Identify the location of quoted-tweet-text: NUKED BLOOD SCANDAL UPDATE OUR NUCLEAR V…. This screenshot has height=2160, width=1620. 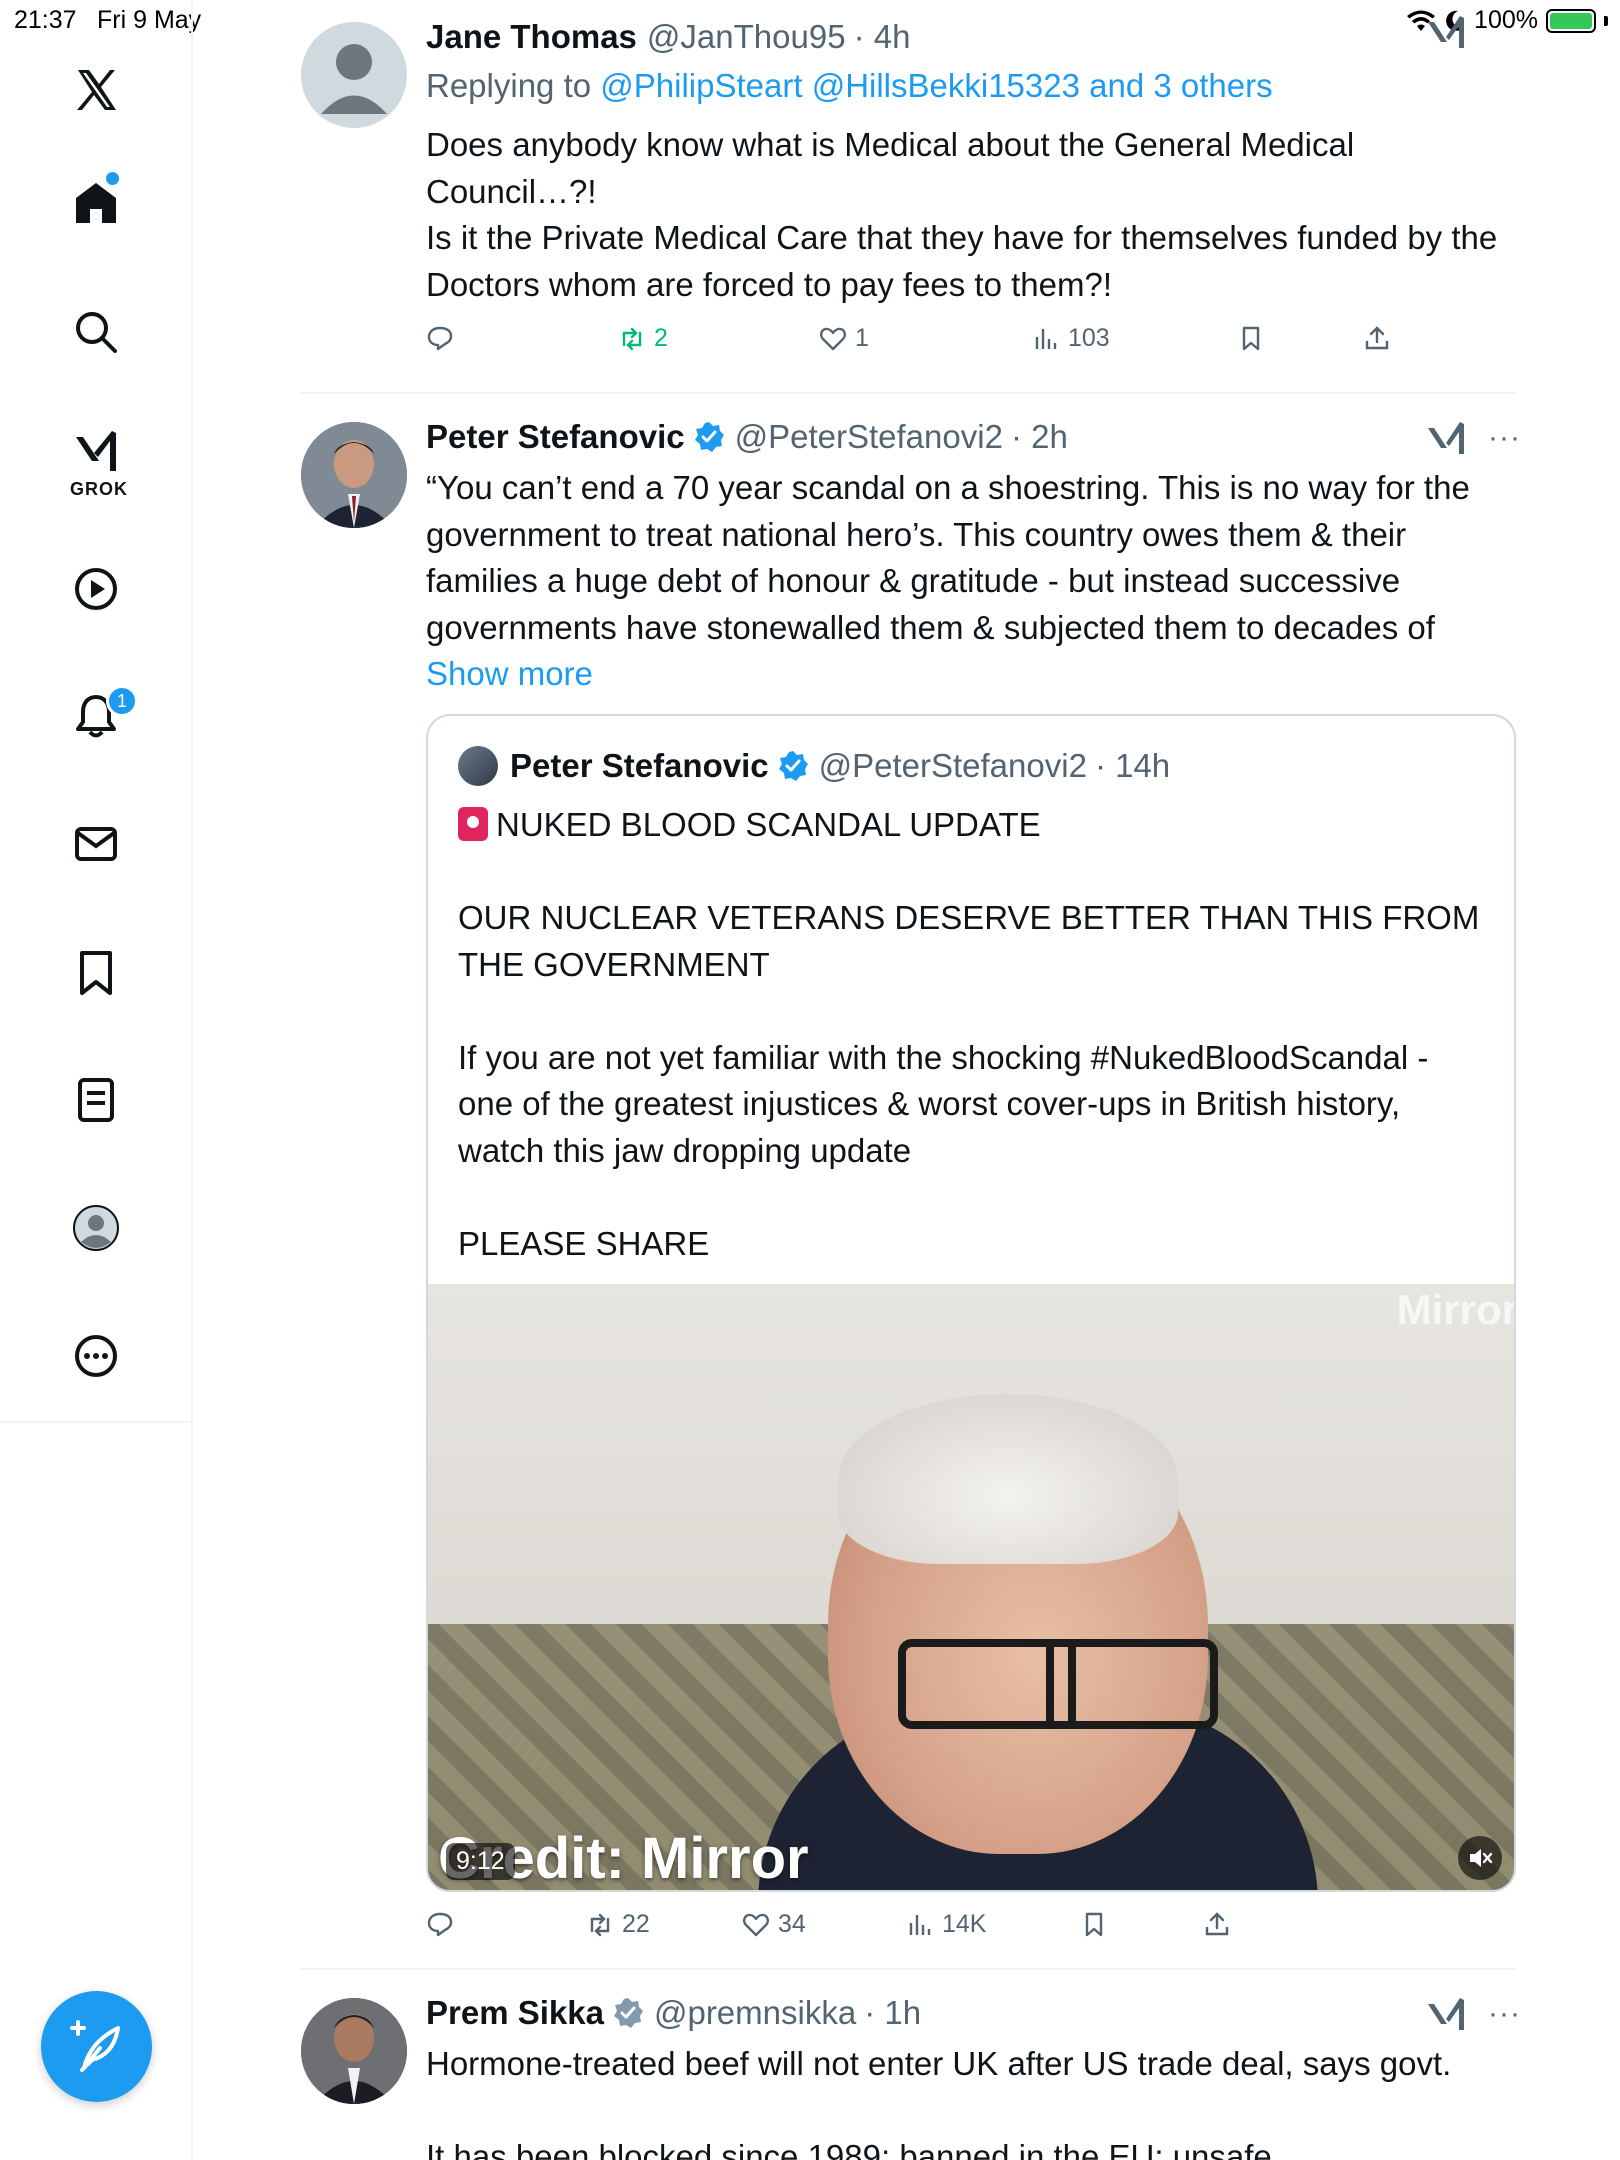
(973, 1034).